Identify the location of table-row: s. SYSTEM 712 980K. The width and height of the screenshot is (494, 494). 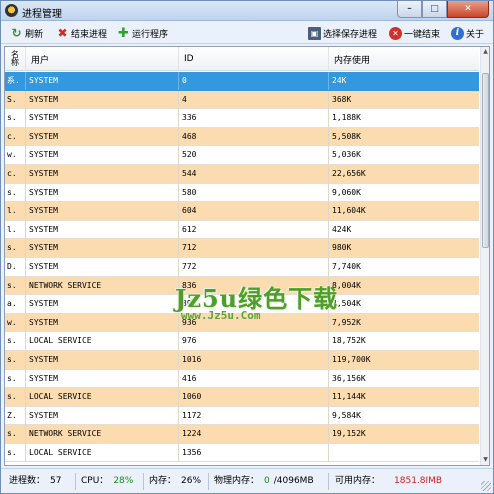
(242, 248).